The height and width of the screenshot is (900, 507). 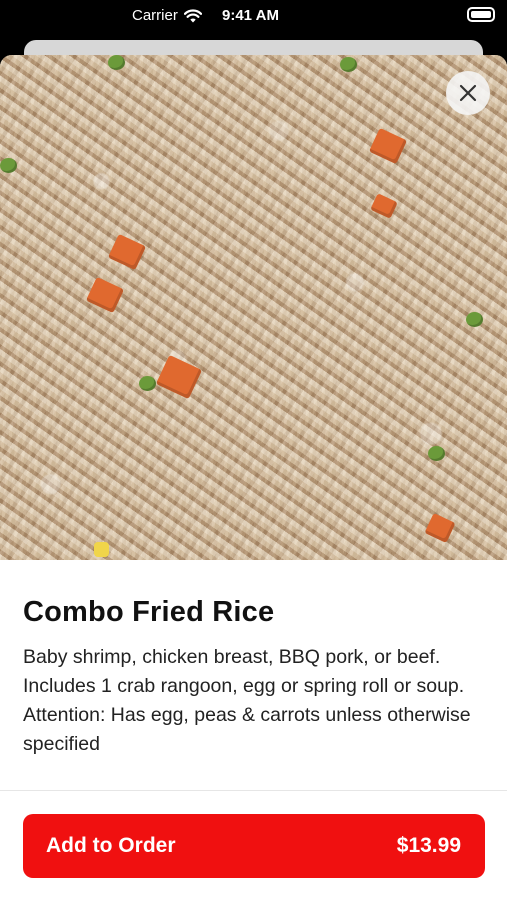 What do you see at coordinates (101, 549) in the screenshot?
I see `corn-bit` at bounding box center [101, 549].